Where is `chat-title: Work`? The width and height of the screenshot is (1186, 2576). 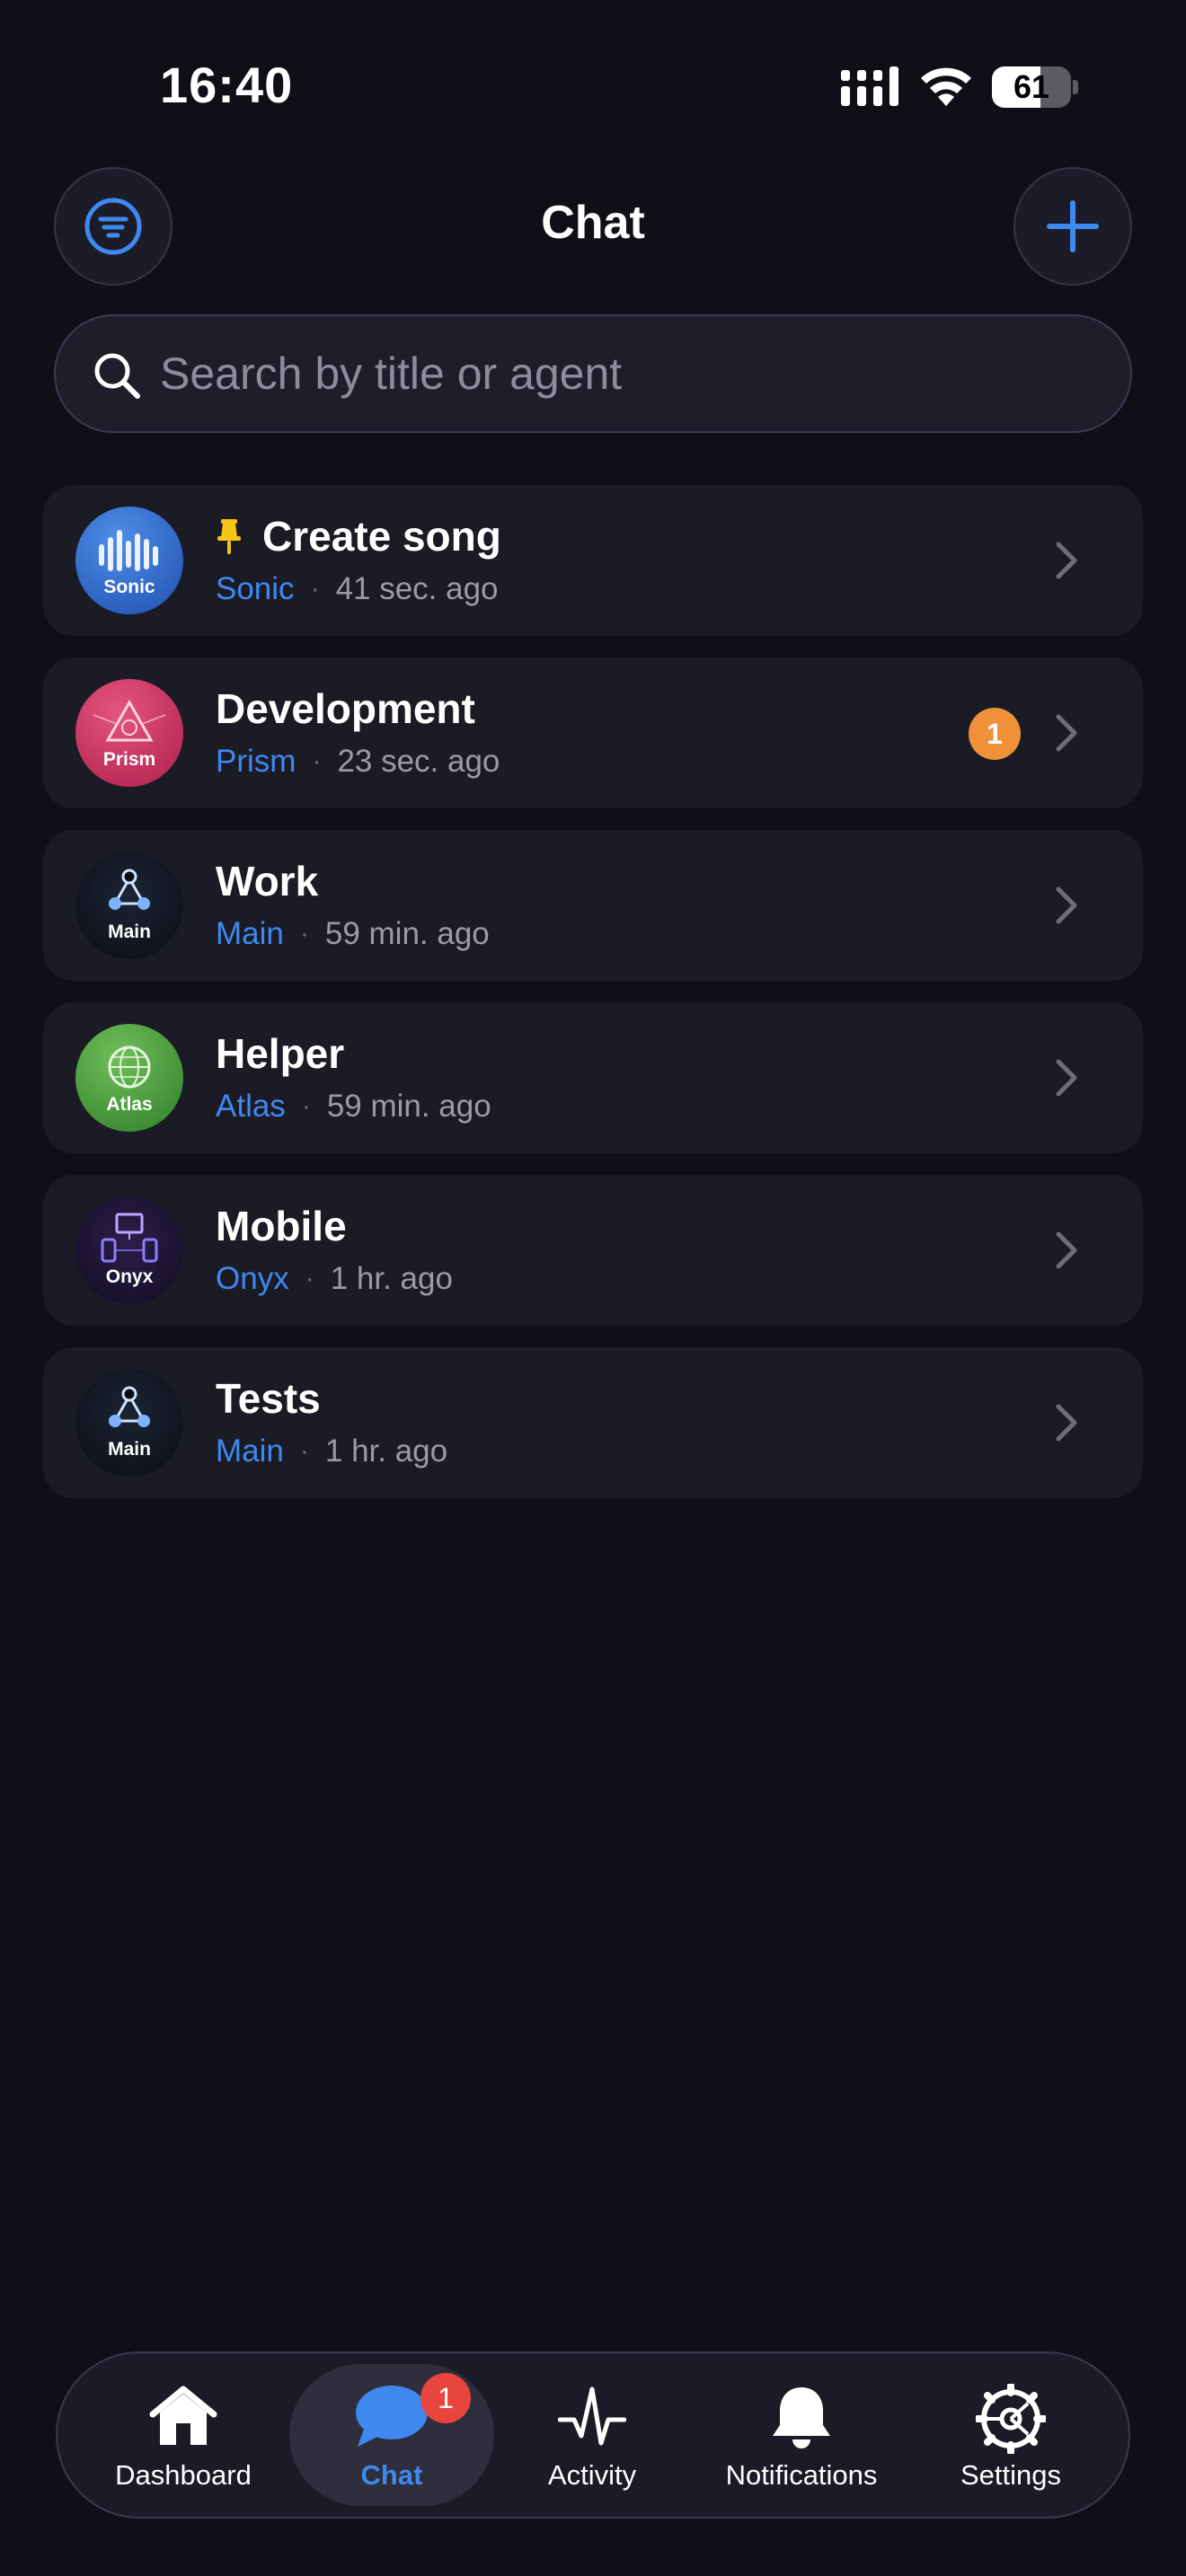 chat-title: Work is located at coordinates (267, 881).